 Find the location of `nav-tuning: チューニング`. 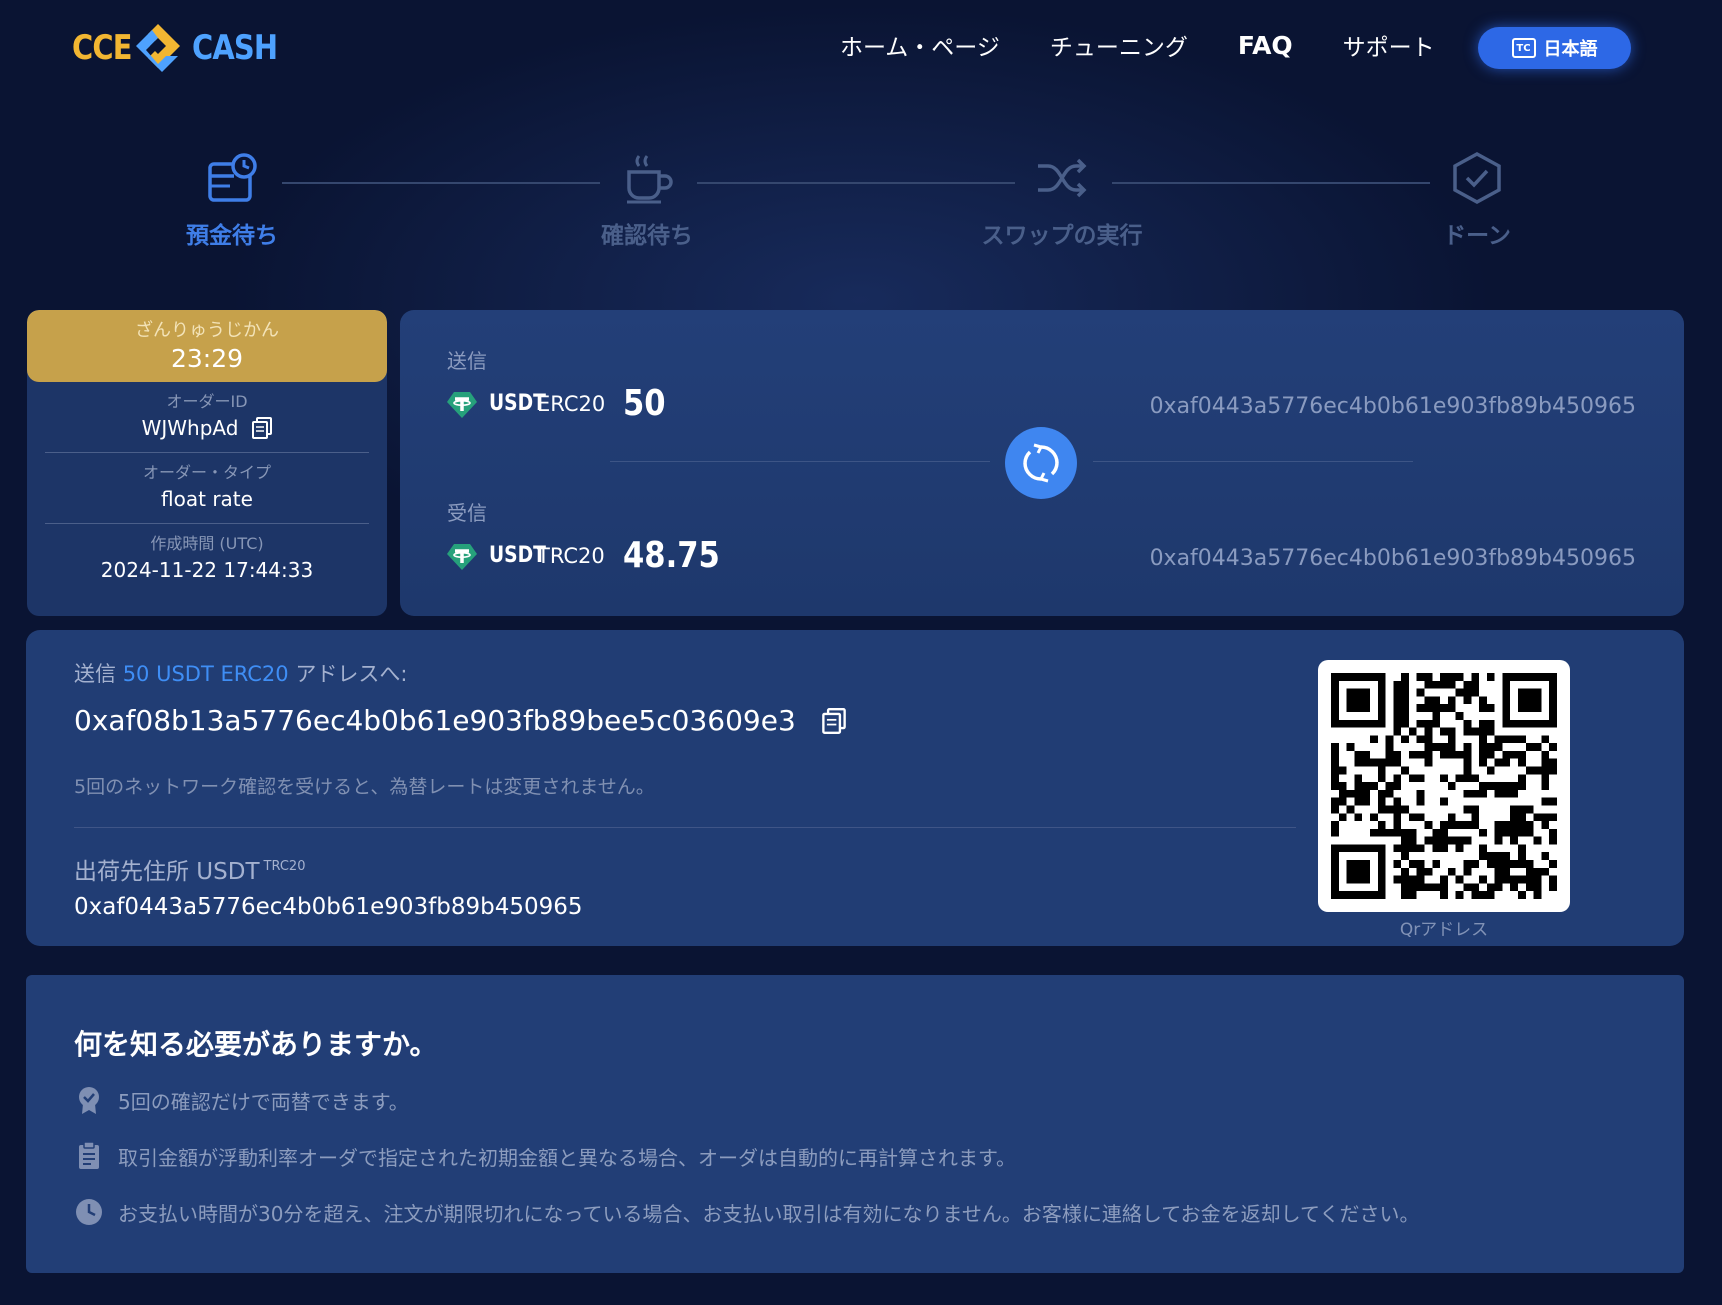

nav-tuning: チューニング is located at coordinates (1119, 45).